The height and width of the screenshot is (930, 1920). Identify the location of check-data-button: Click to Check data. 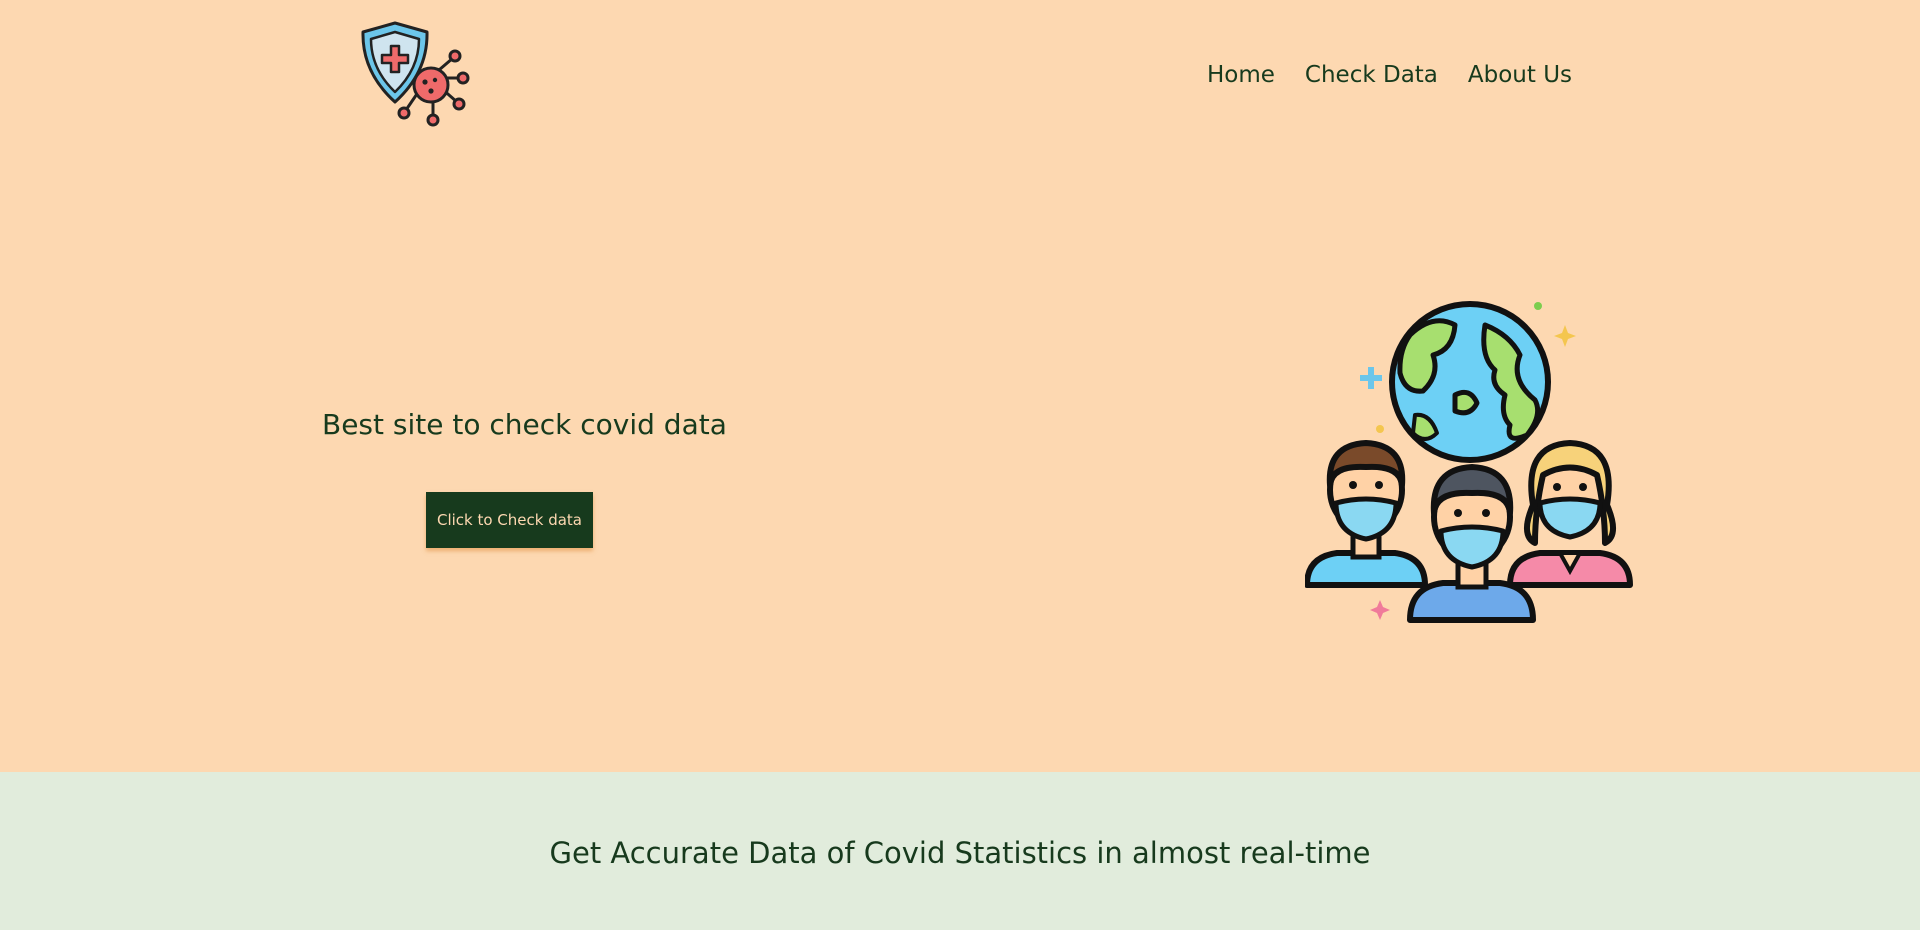
(509, 520).